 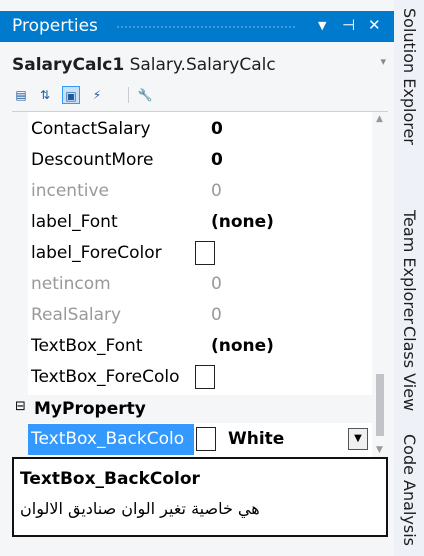 I want to click on title-bar: Properties ▼ ⊣ ✕, so click(x=197, y=26).